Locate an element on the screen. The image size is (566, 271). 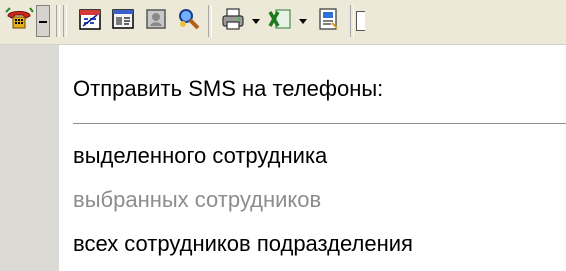
telephone-icon is located at coordinates (19, 21).